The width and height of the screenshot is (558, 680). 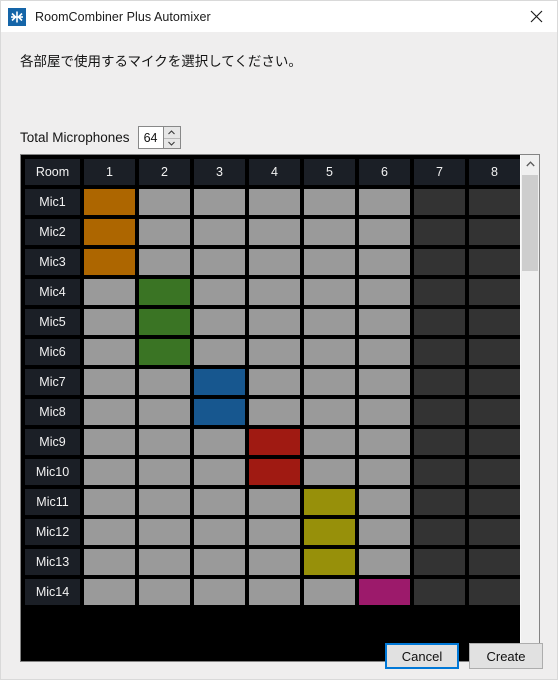 I want to click on grid-row-header-mic7: Mic7, so click(x=52, y=382).